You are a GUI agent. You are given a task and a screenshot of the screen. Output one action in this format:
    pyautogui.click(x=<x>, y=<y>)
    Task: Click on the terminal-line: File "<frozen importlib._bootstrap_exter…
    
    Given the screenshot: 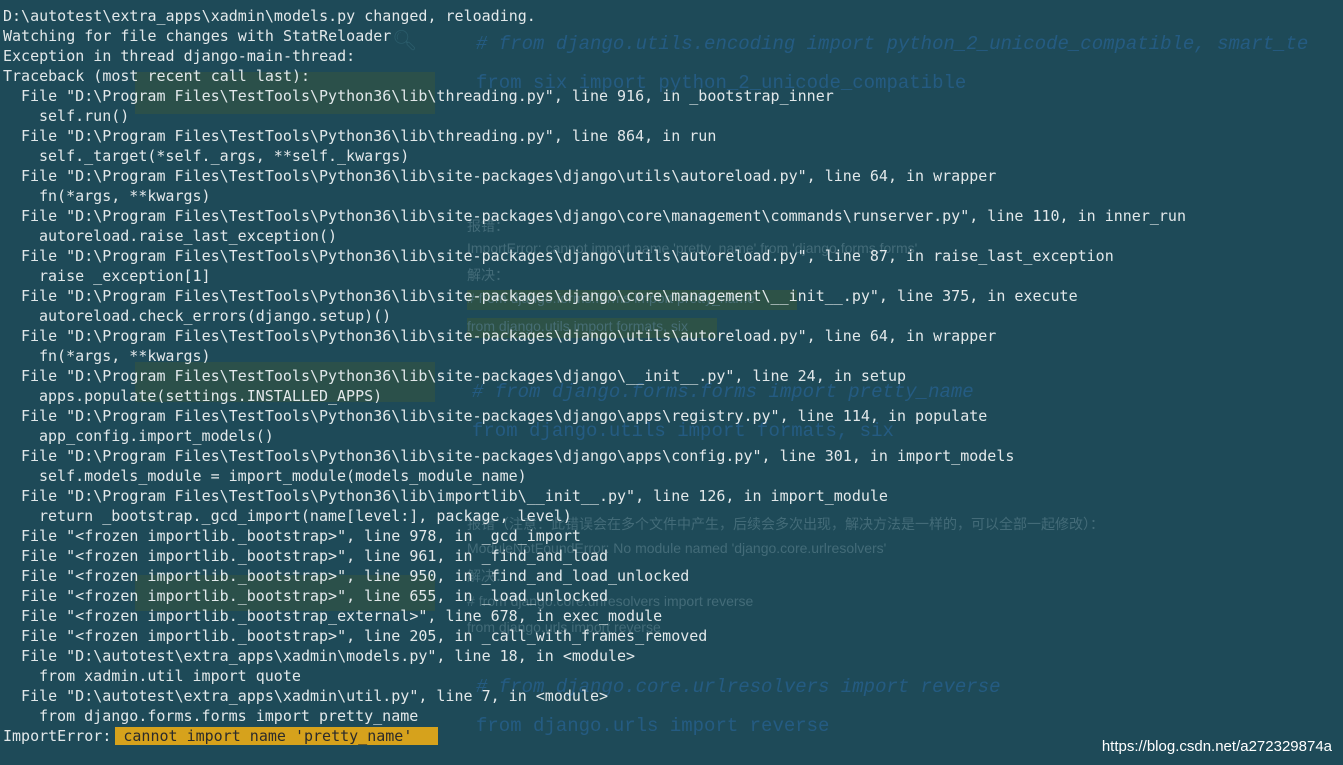 What is the action you would take?
    pyautogui.click(x=342, y=616)
    